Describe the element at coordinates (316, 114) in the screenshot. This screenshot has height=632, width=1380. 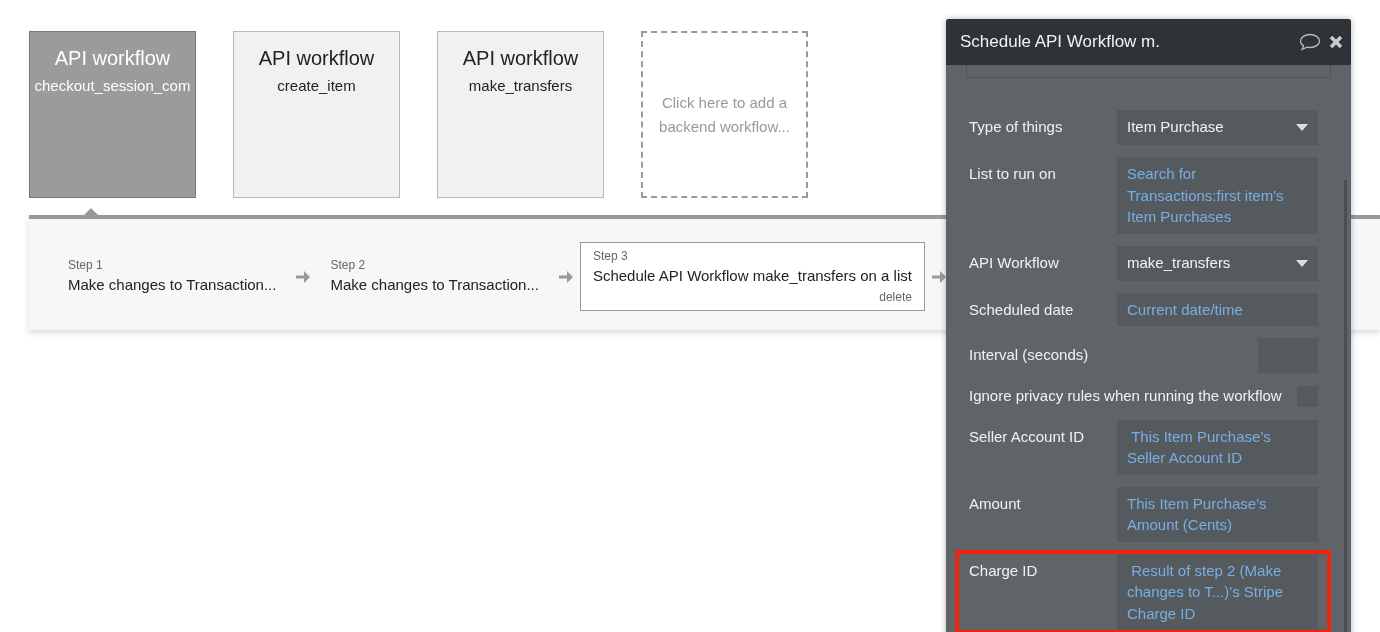
I see `workflow-card: API workflow create_item` at that location.